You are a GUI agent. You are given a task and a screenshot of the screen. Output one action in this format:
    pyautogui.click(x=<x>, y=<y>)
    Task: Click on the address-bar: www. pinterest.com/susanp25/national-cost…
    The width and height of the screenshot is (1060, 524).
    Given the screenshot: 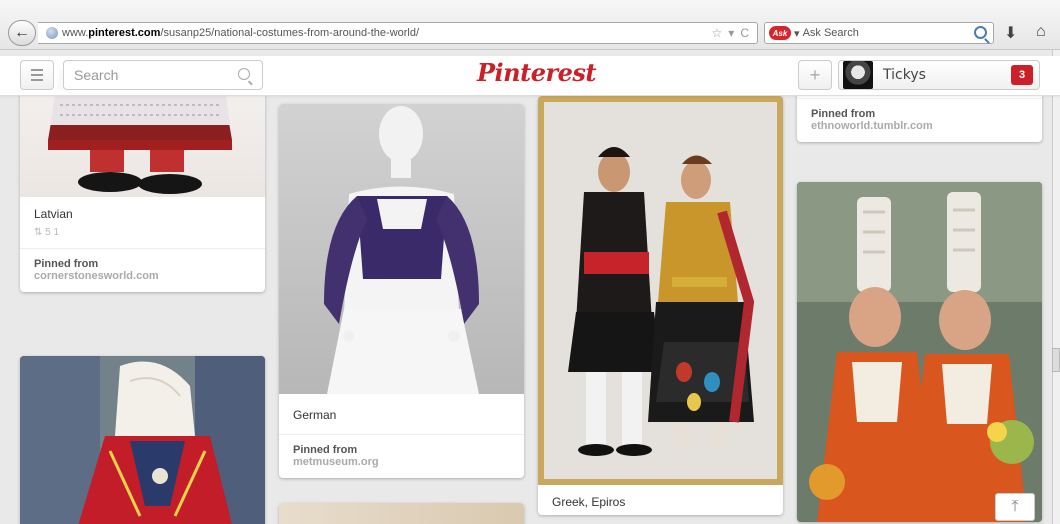 What is the action you would take?
    pyautogui.click(x=398, y=33)
    